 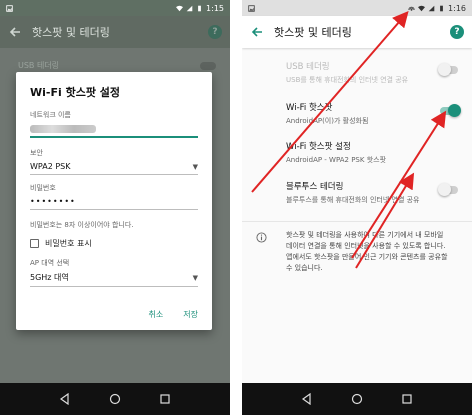 What do you see at coordinates (304, 268) in the screenshot?
I see `info-line-4: 수 있습니다.` at bounding box center [304, 268].